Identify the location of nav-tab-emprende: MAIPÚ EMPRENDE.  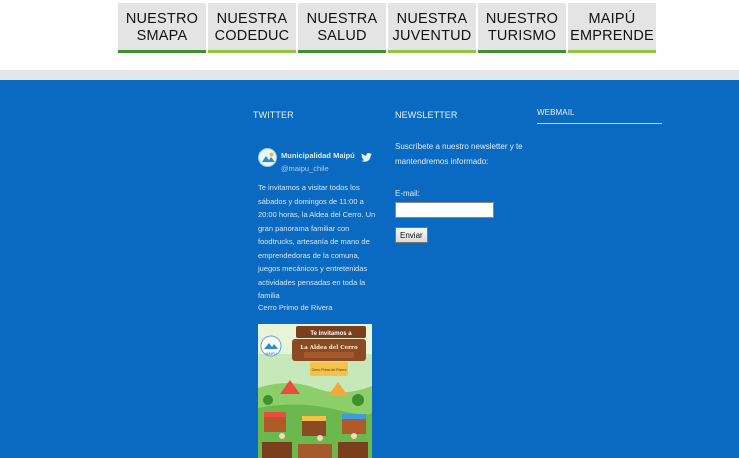
(612, 28).